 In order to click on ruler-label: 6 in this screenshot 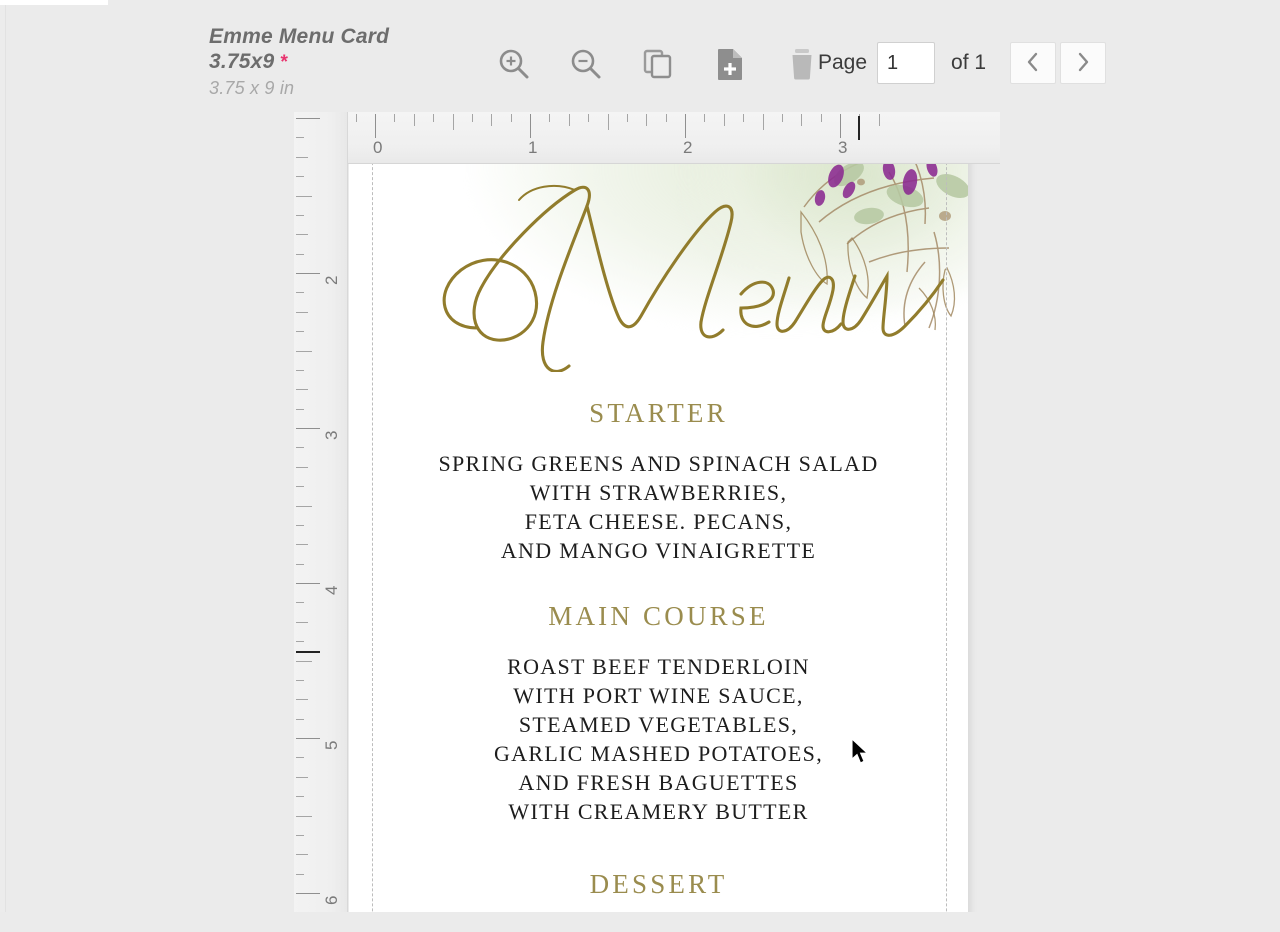, I will do `click(331, 900)`.